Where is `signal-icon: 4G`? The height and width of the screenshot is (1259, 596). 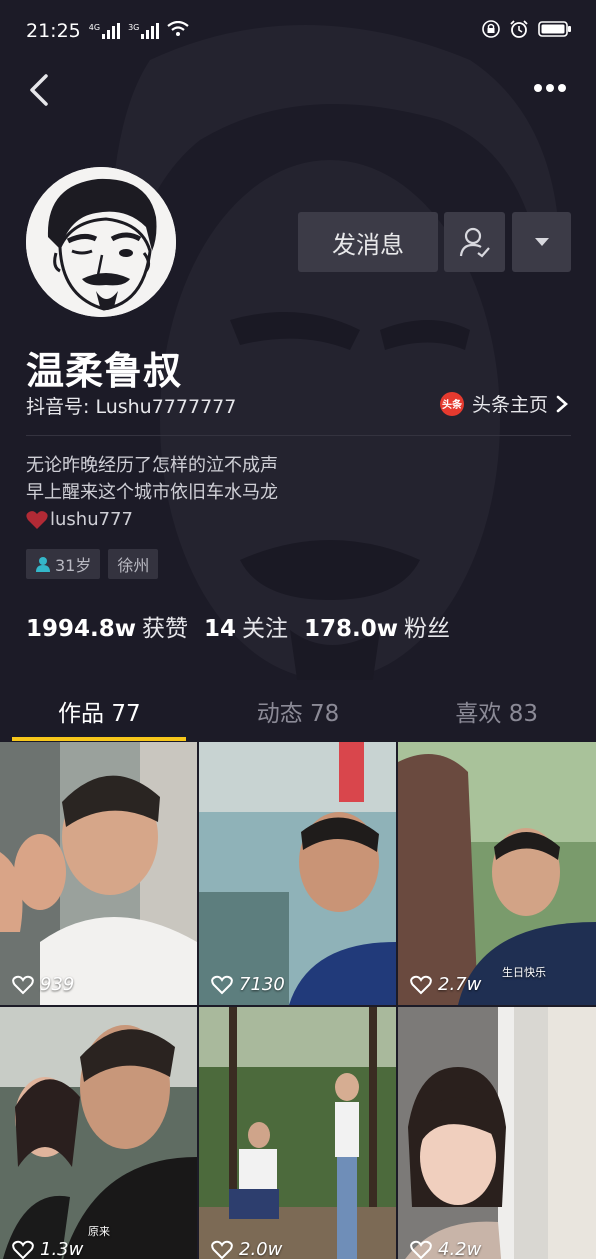
signal-icon: 4G is located at coordinates (104, 31).